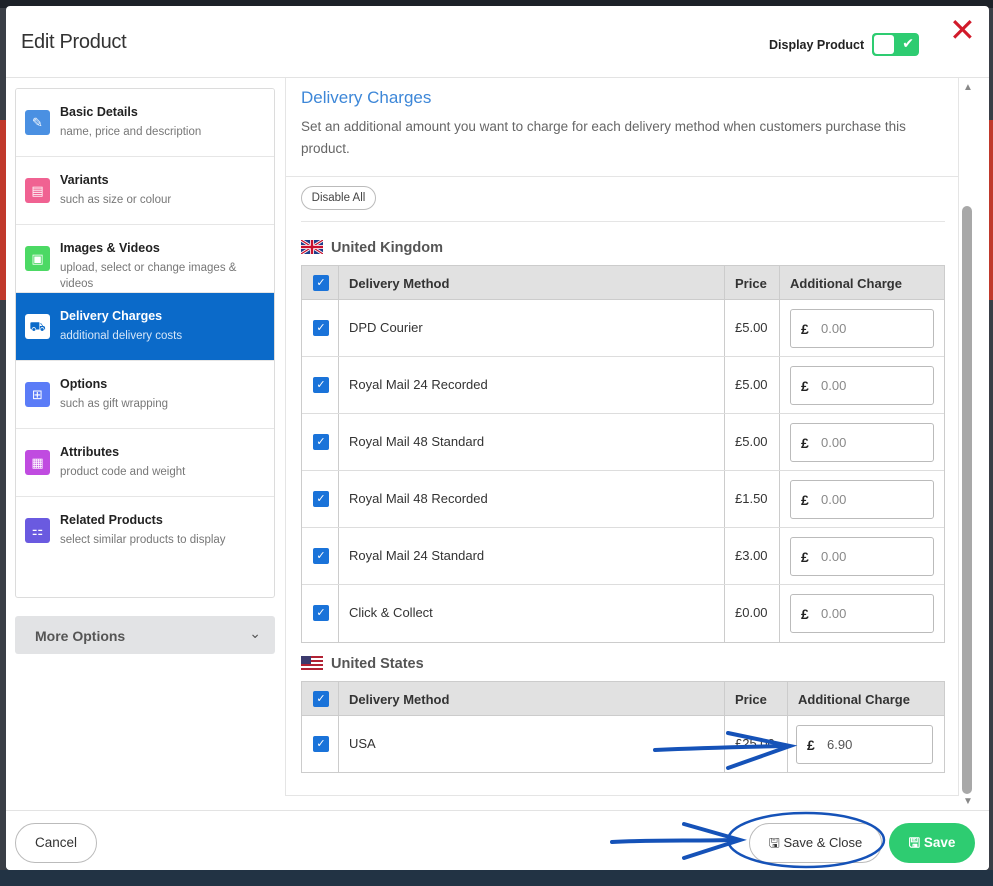  Describe the element at coordinates (756, 698) in the screenshot. I see `column-header-price: Price` at that location.